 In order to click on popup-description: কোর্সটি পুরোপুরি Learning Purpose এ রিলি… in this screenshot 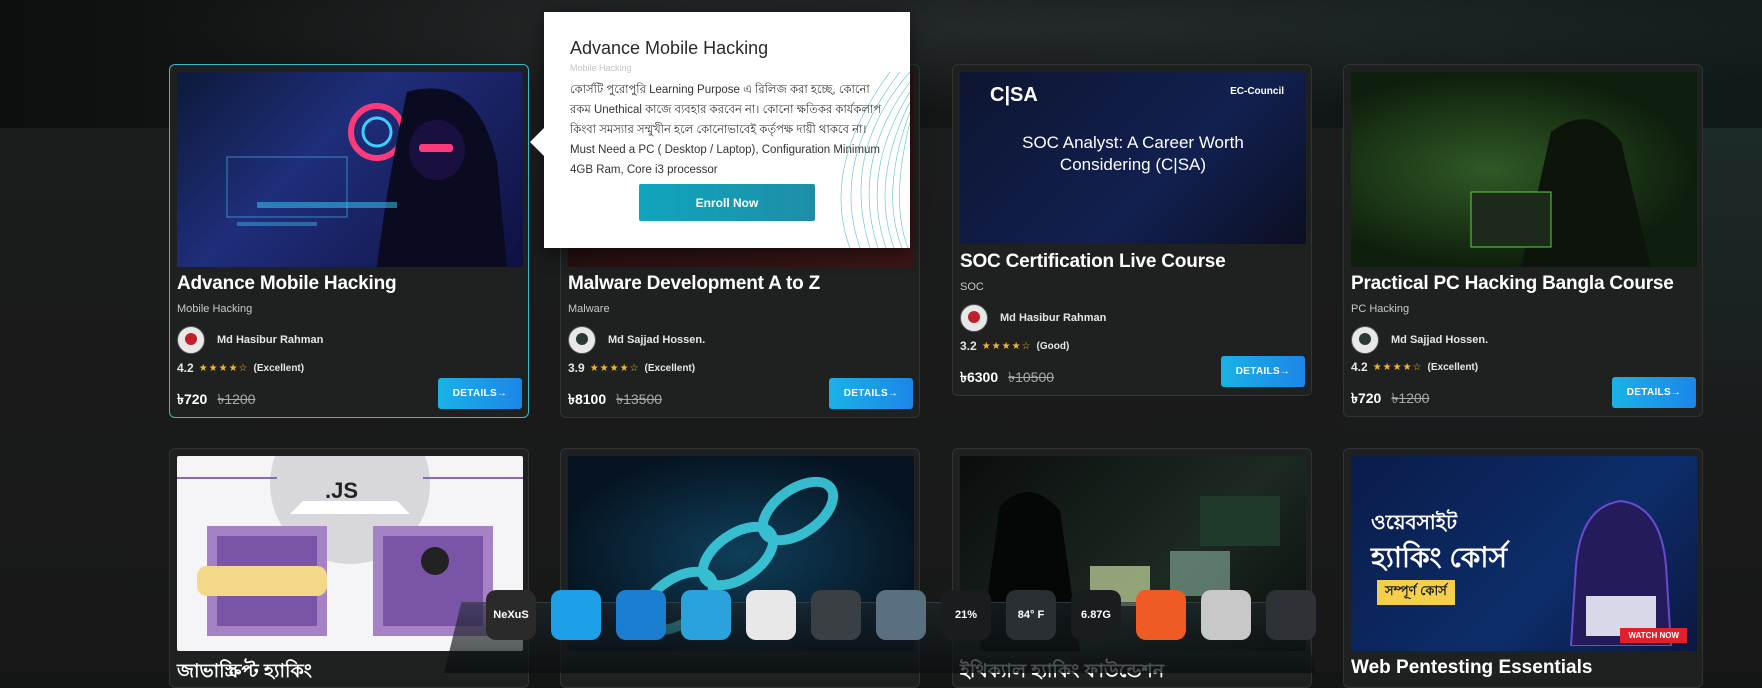, I will do `click(726, 130)`.